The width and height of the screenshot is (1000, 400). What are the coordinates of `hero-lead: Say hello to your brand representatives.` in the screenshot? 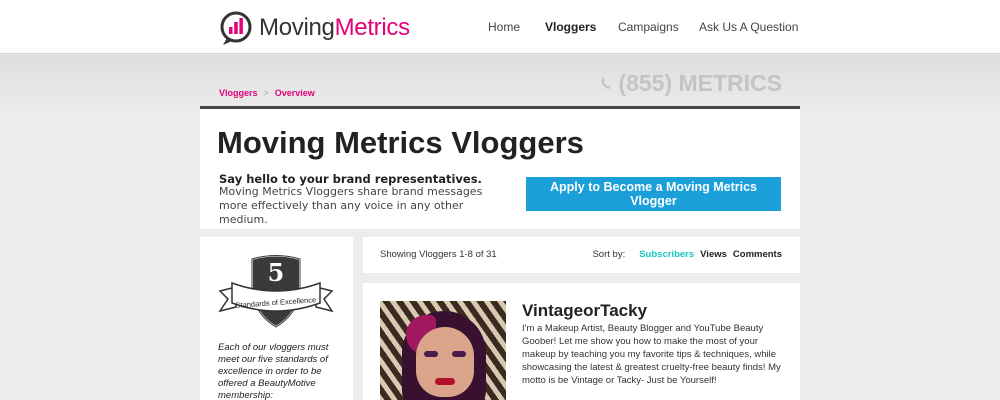 It's located at (350, 179).